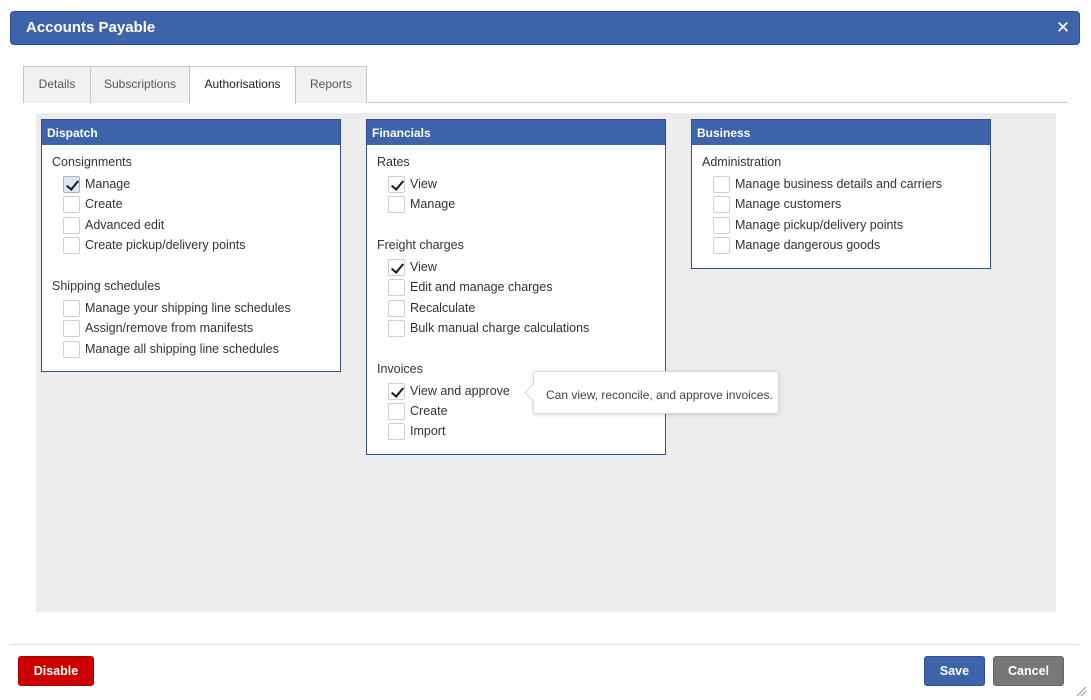 The height and width of the screenshot is (700, 1091). I want to click on checkbox-consignments-advanced-edit, so click(71, 225).